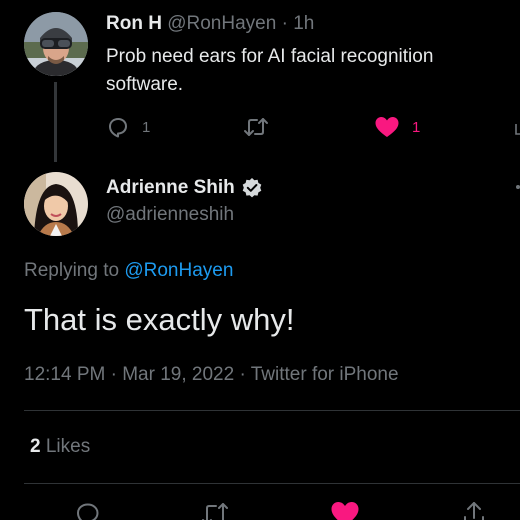 This screenshot has height=520, width=520. What do you see at coordinates (272, 410) in the screenshot?
I see `divider-top` at bounding box center [272, 410].